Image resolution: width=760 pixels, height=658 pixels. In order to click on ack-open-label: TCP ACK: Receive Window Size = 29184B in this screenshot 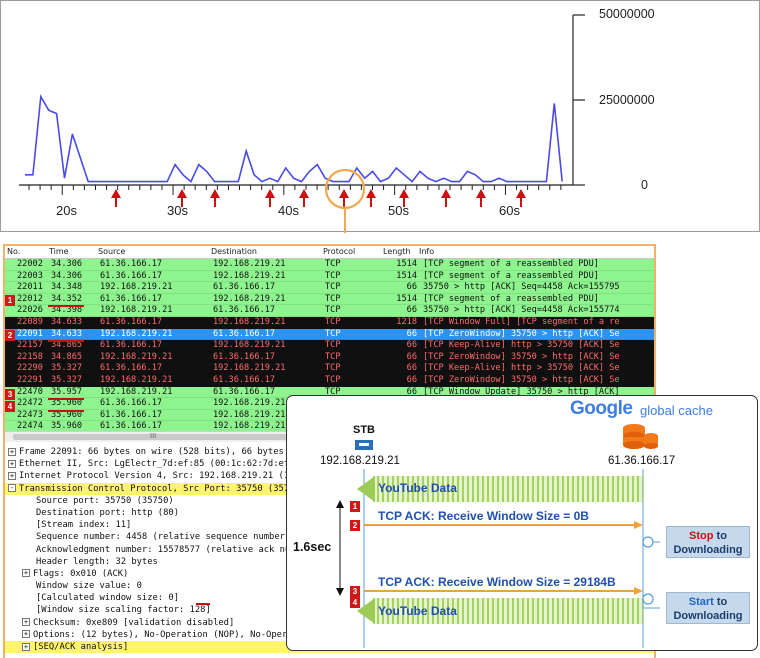, I will do `click(497, 582)`.